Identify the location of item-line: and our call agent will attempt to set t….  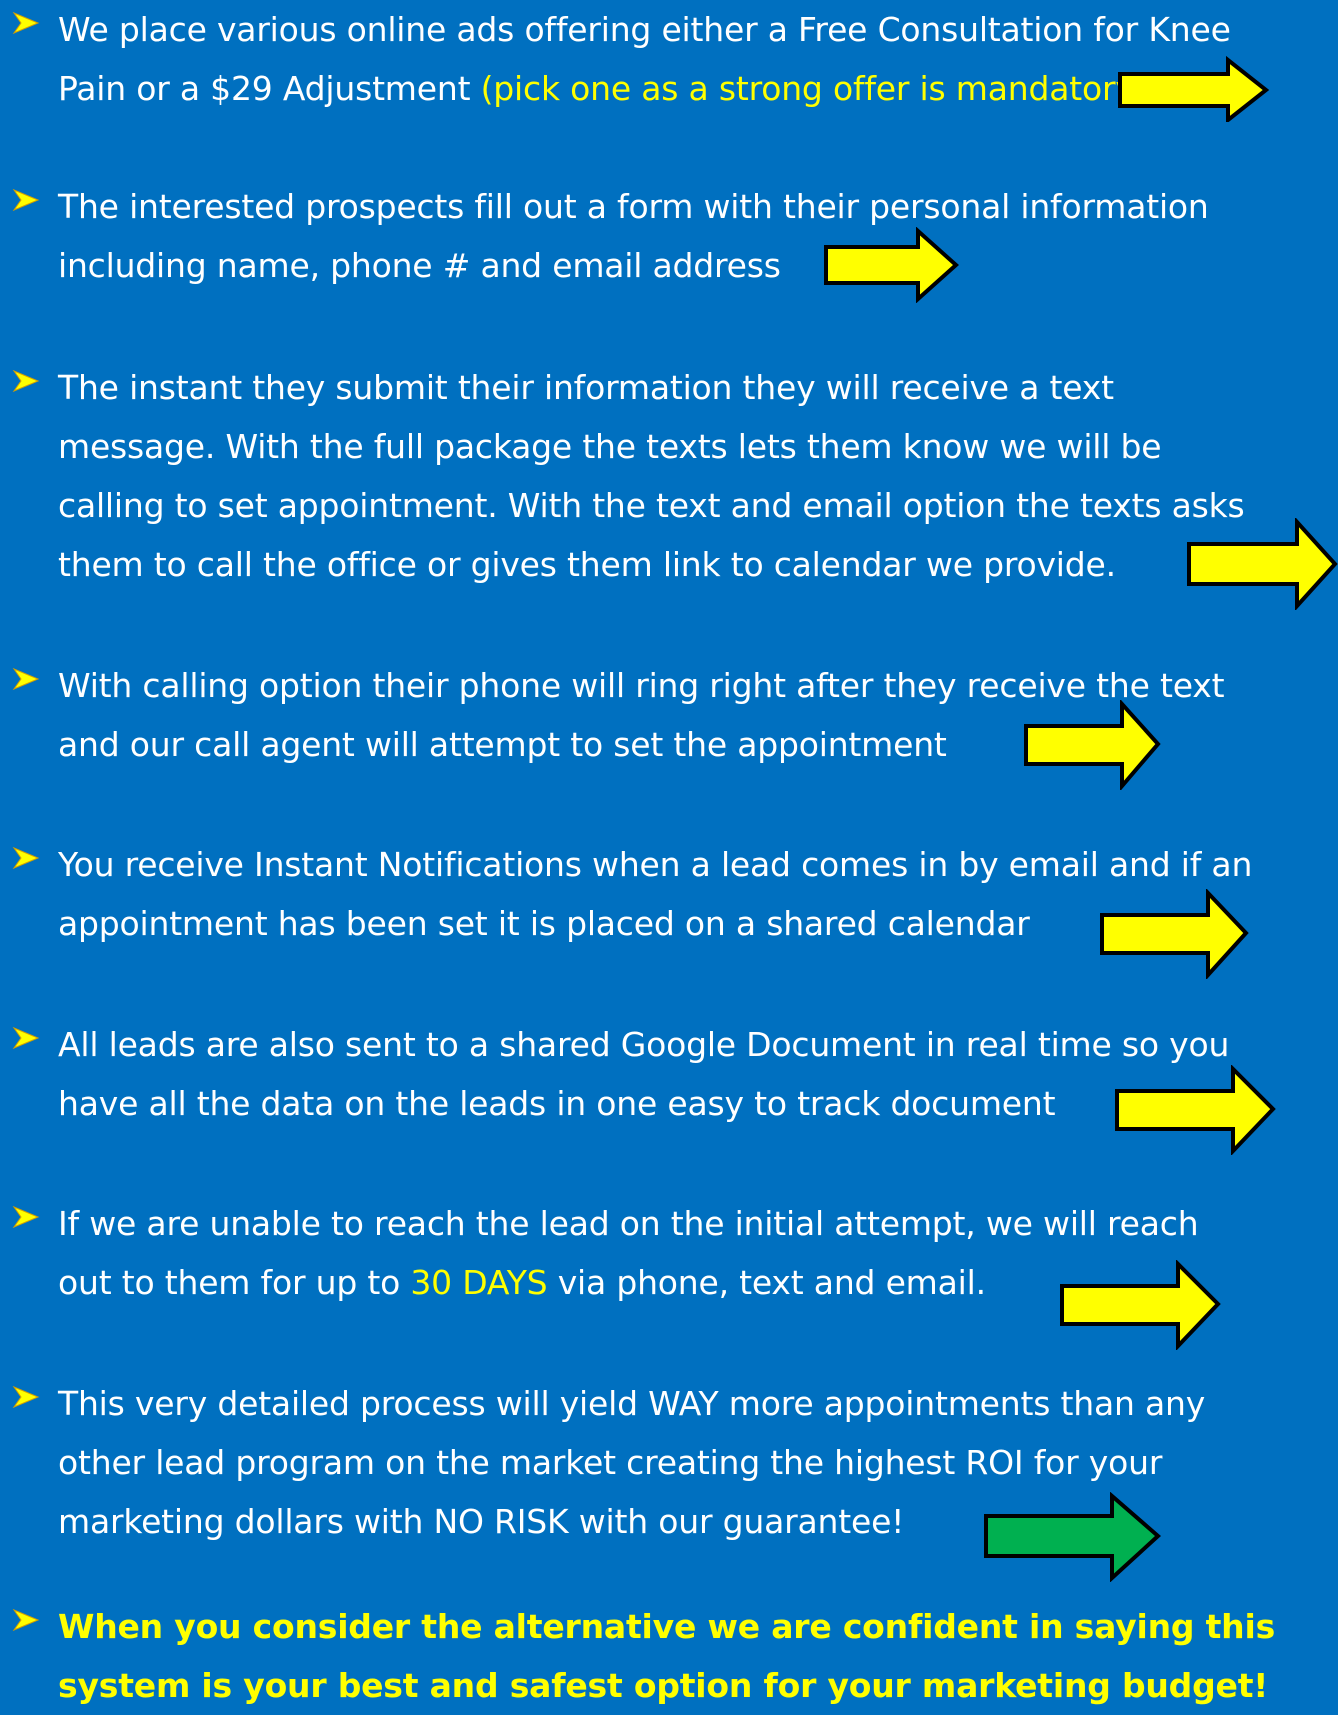
(502, 744).